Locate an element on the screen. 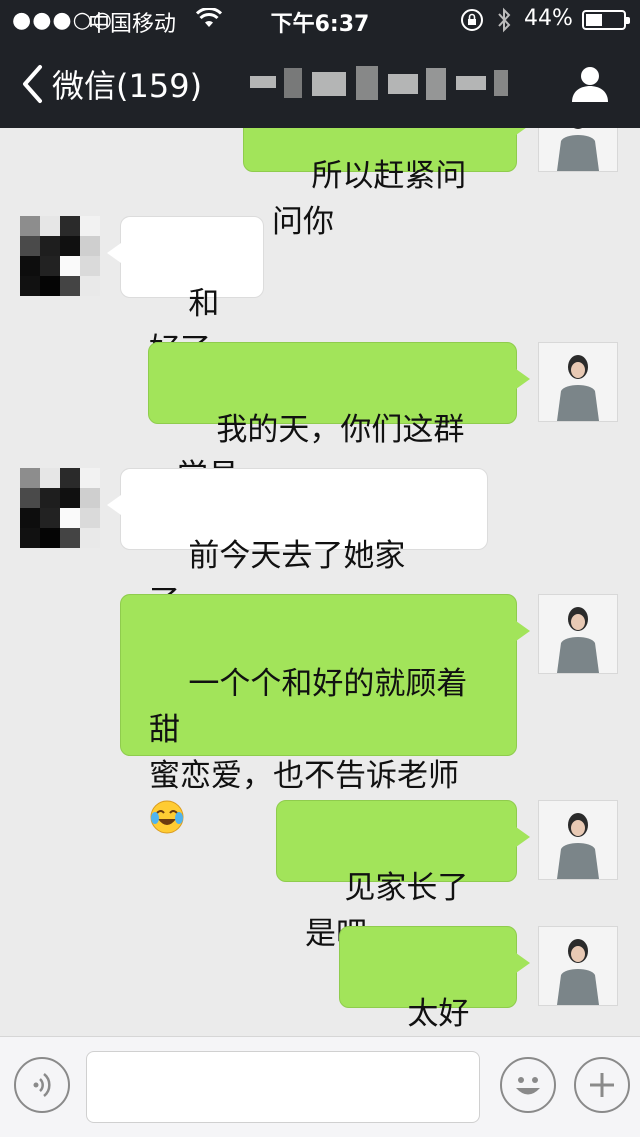 This screenshot has height=1137, width=640. chat-title-obscured is located at coordinates (380, 84).